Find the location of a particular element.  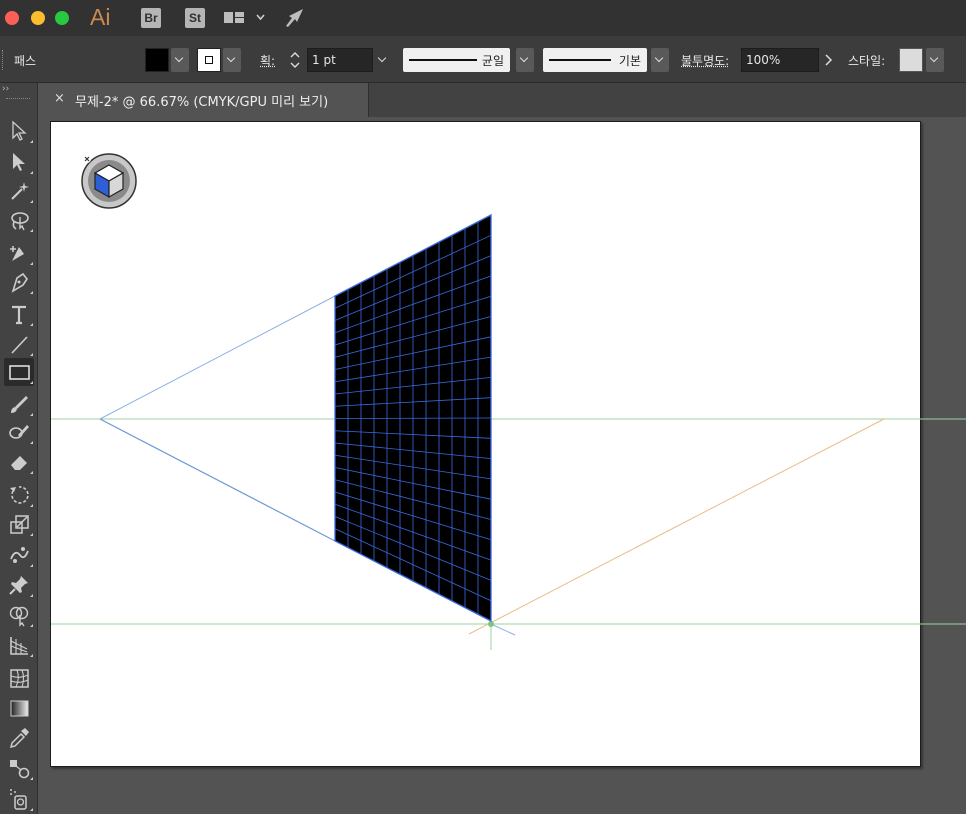

widget-close-icon is located at coordinates (87, 159).